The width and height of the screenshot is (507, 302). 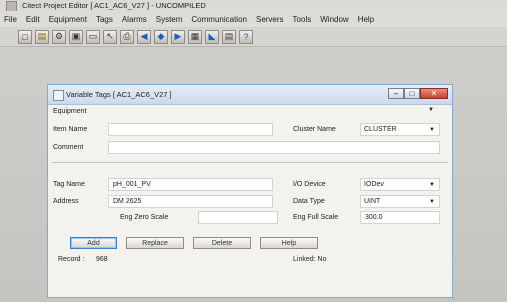 What do you see at coordinates (93, 36) in the screenshot?
I see `alarms-icon: ▭` at bounding box center [93, 36].